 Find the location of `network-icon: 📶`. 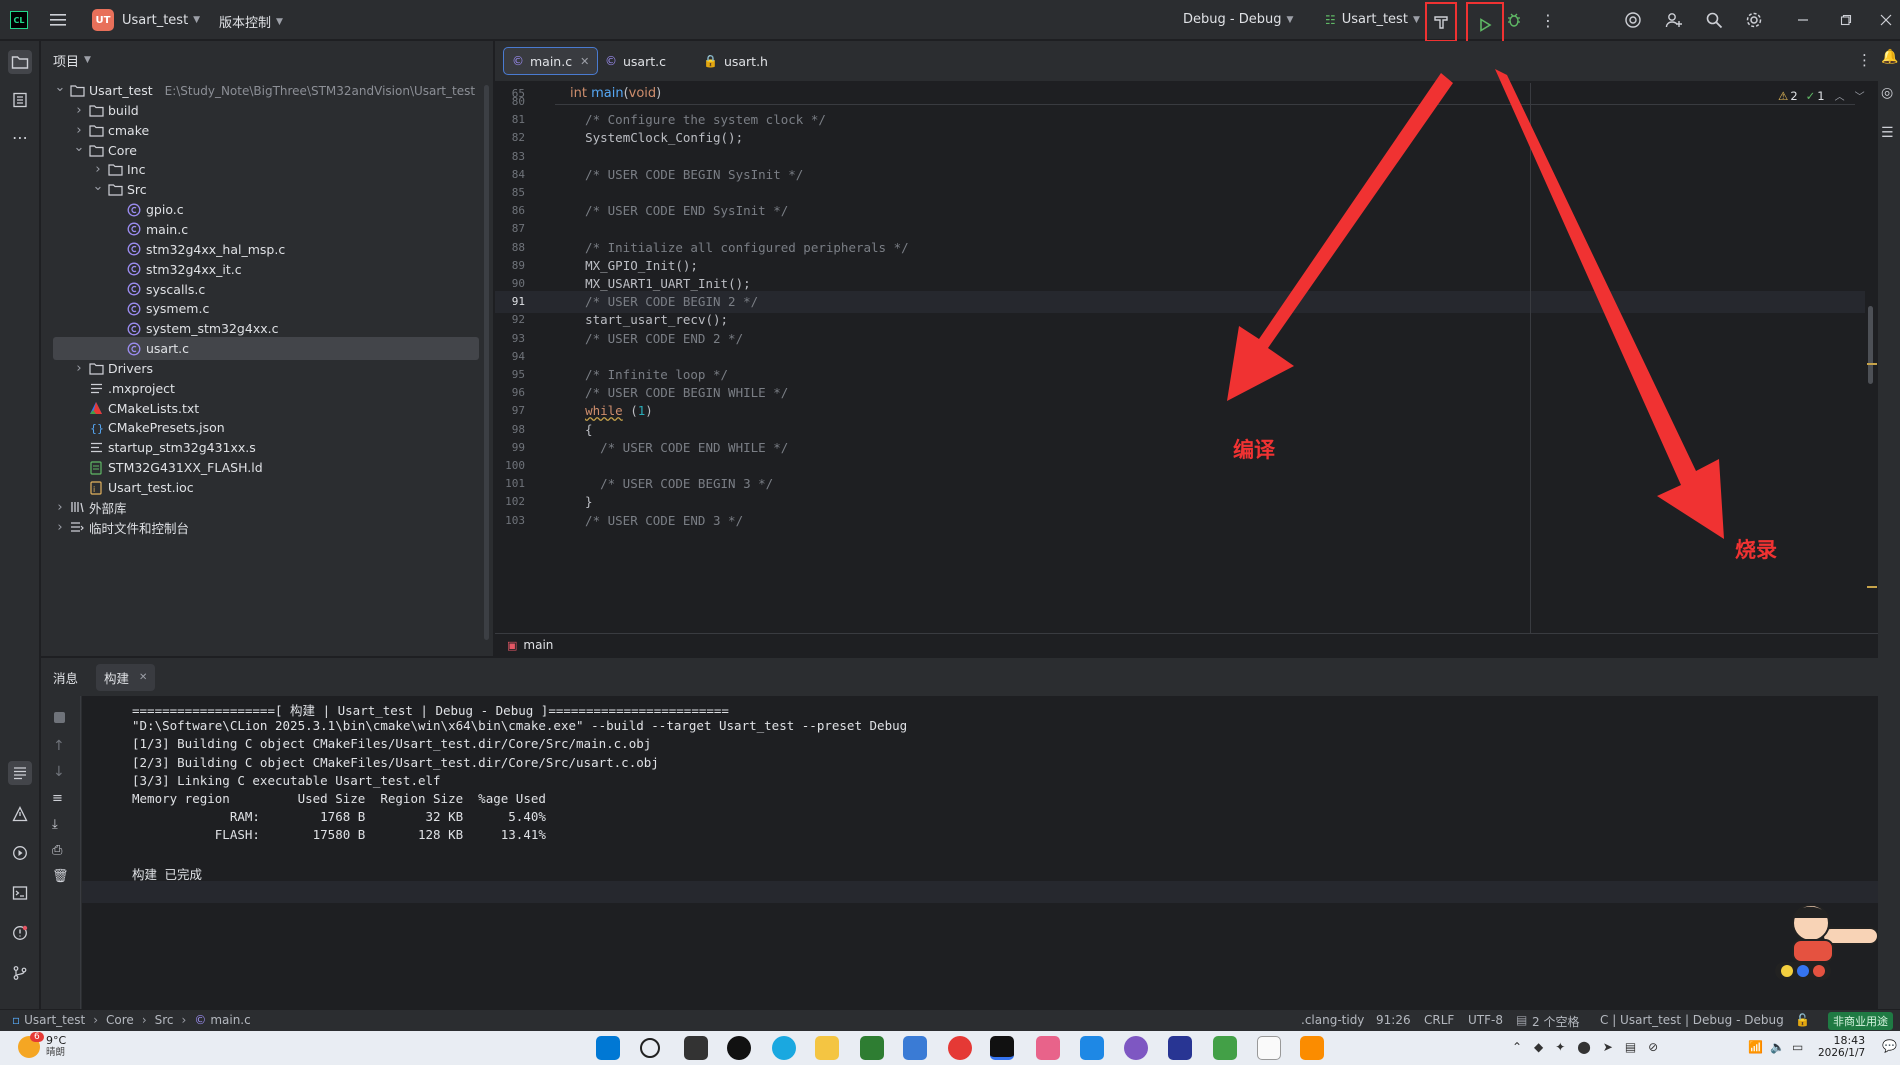

network-icon: 📶 is located at coordinates (1755, 1047).